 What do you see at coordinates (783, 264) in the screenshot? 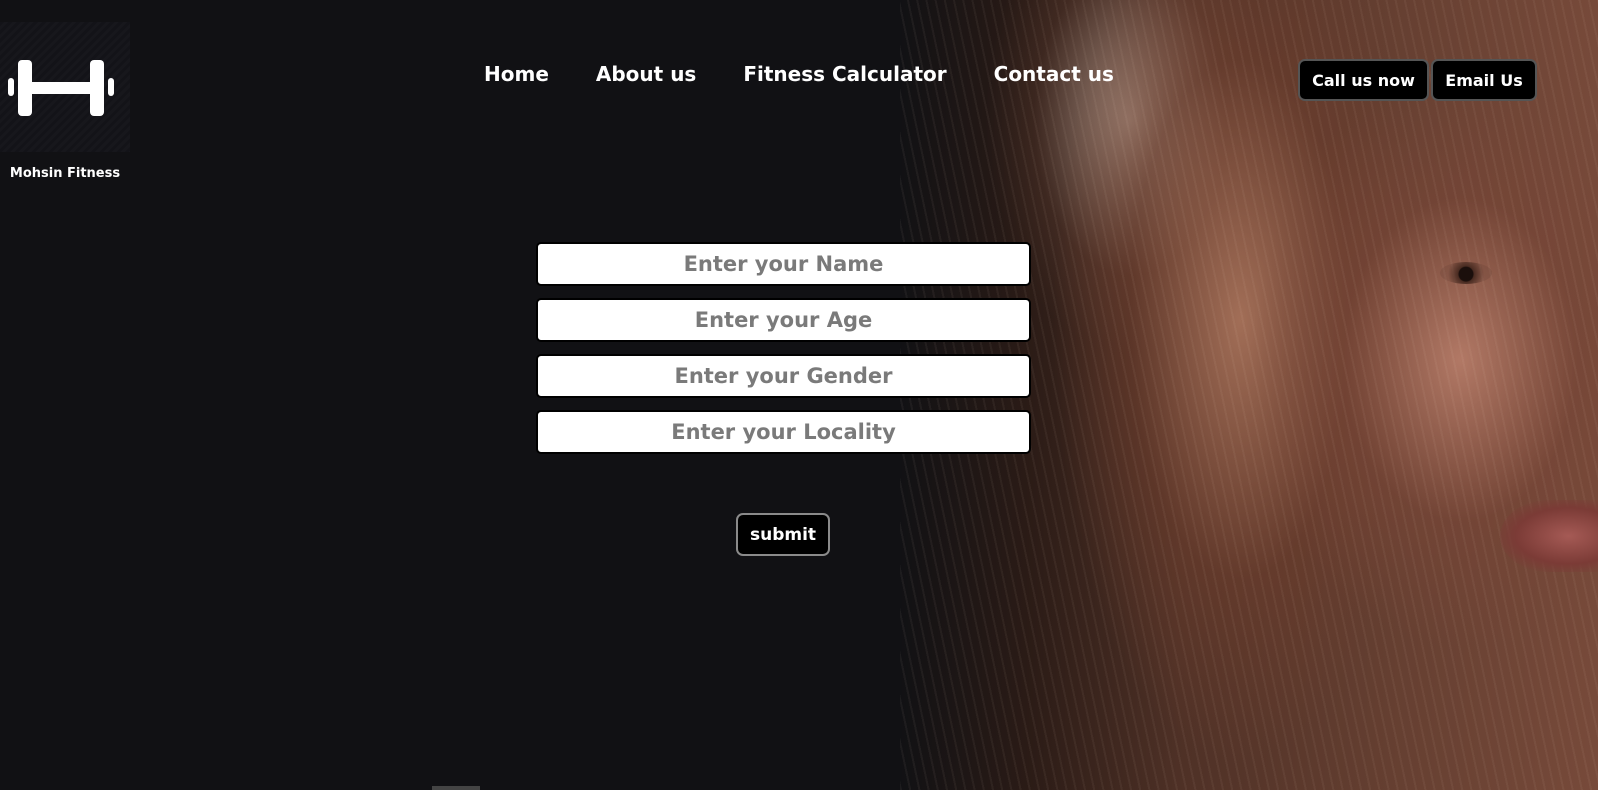
I see `name-input` at bounding box center [783, 264].